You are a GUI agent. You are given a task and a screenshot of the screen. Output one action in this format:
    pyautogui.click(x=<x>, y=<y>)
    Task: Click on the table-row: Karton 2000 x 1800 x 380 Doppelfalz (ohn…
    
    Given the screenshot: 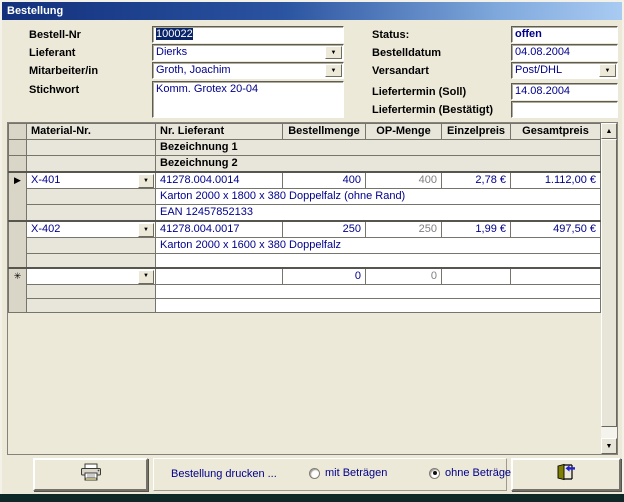 What is the action you would take?
    pyautogui.click(x=305, y=196)
    